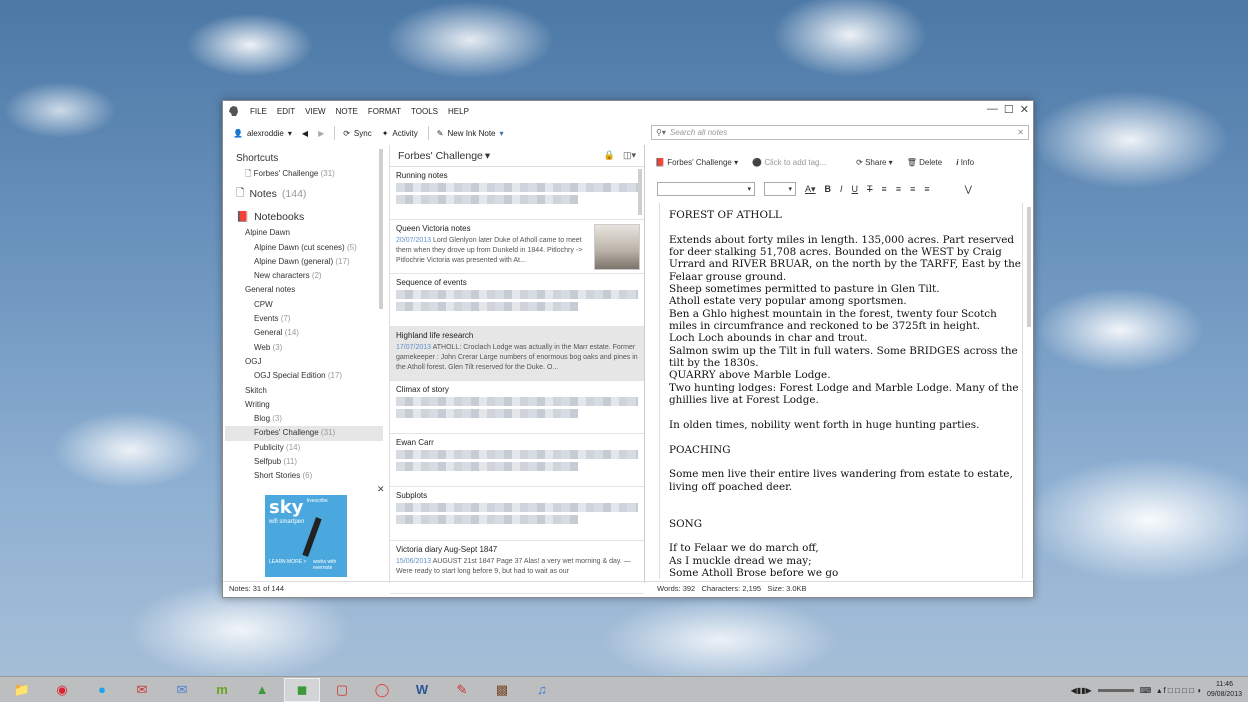  I want to click on file-explorer-icon: 📁, so click(22, 690).